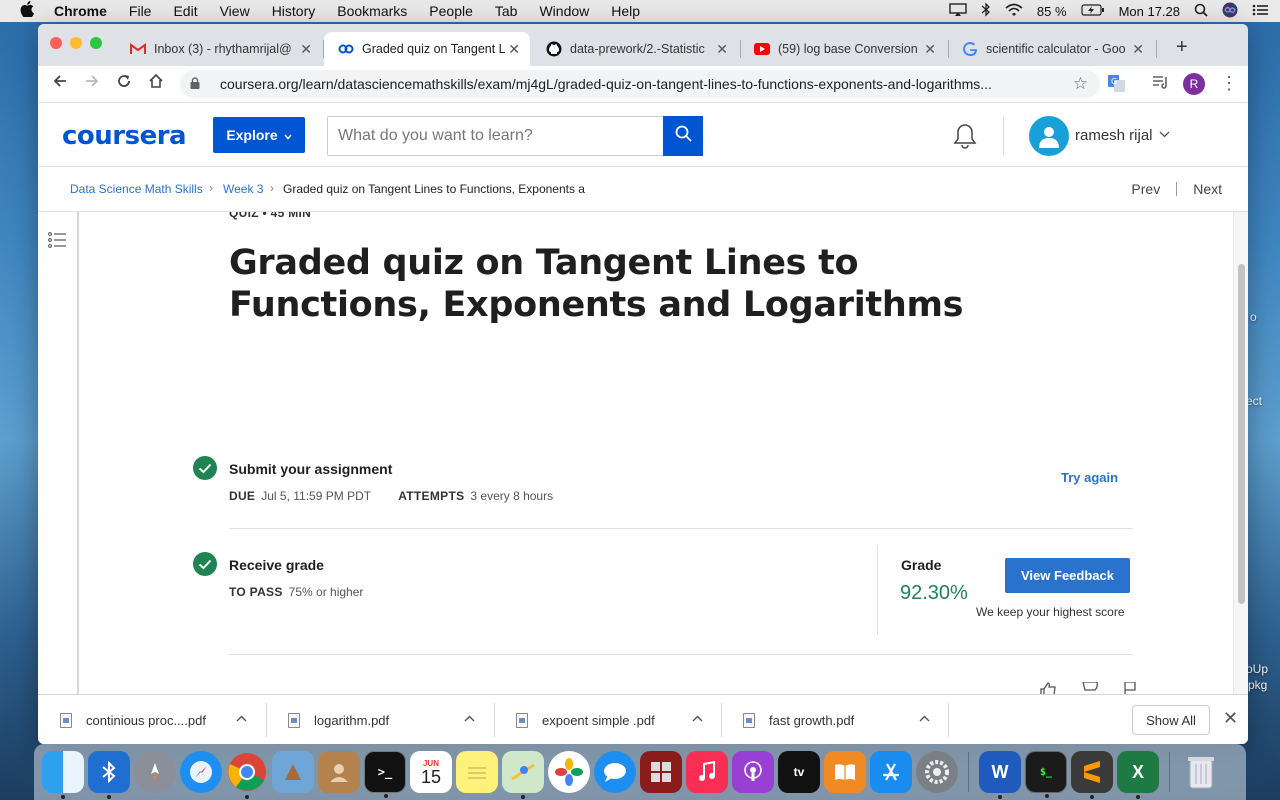 This screenshot has height=800, width=1280. Describe the element at coordinates (247, 775) in the screenshot. I see `chrome-icon` at that location.